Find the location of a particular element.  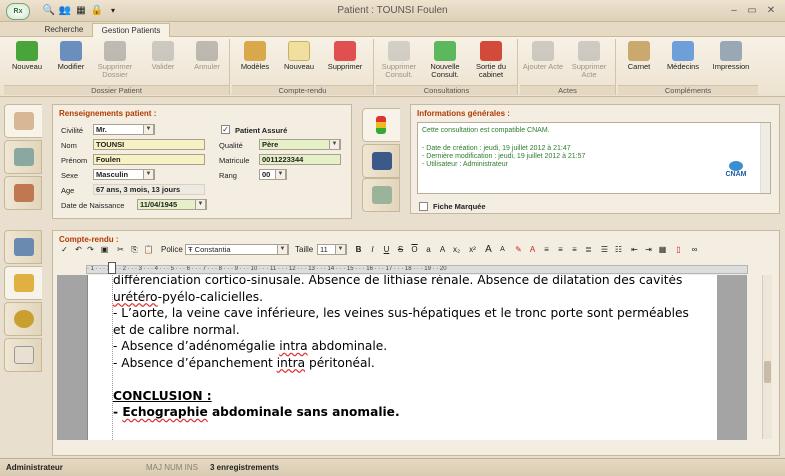

nouveau-cr-button: Nouveau is located at coordinates (299, 62).